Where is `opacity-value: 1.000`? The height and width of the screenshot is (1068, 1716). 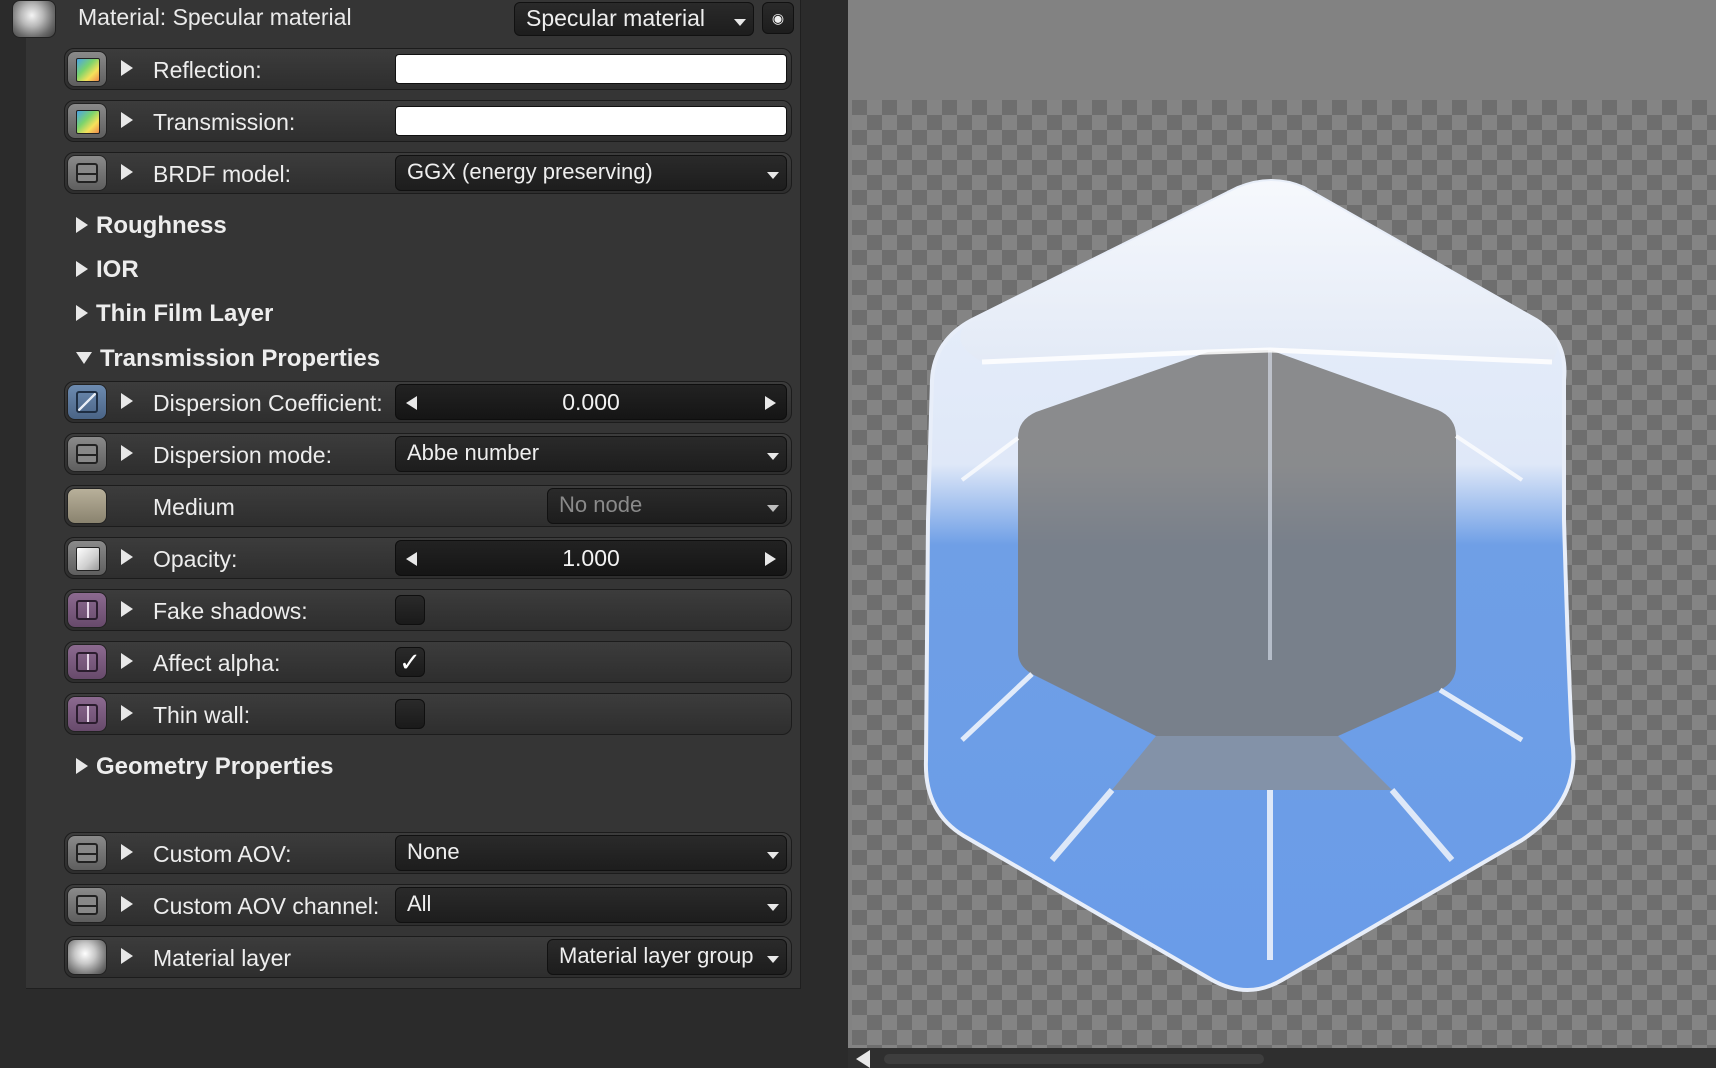 opacity-value: 1.000 is located at coordinates (591, 558).